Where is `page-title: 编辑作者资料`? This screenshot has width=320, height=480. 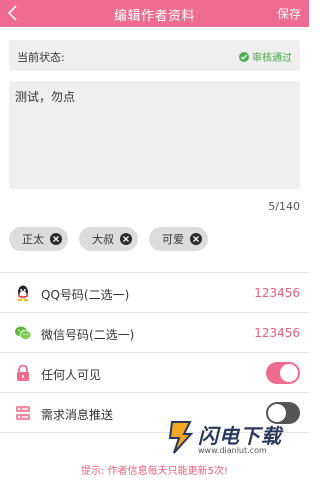 page-title: 编辑作者资料 is located at coordinates (154, 16).